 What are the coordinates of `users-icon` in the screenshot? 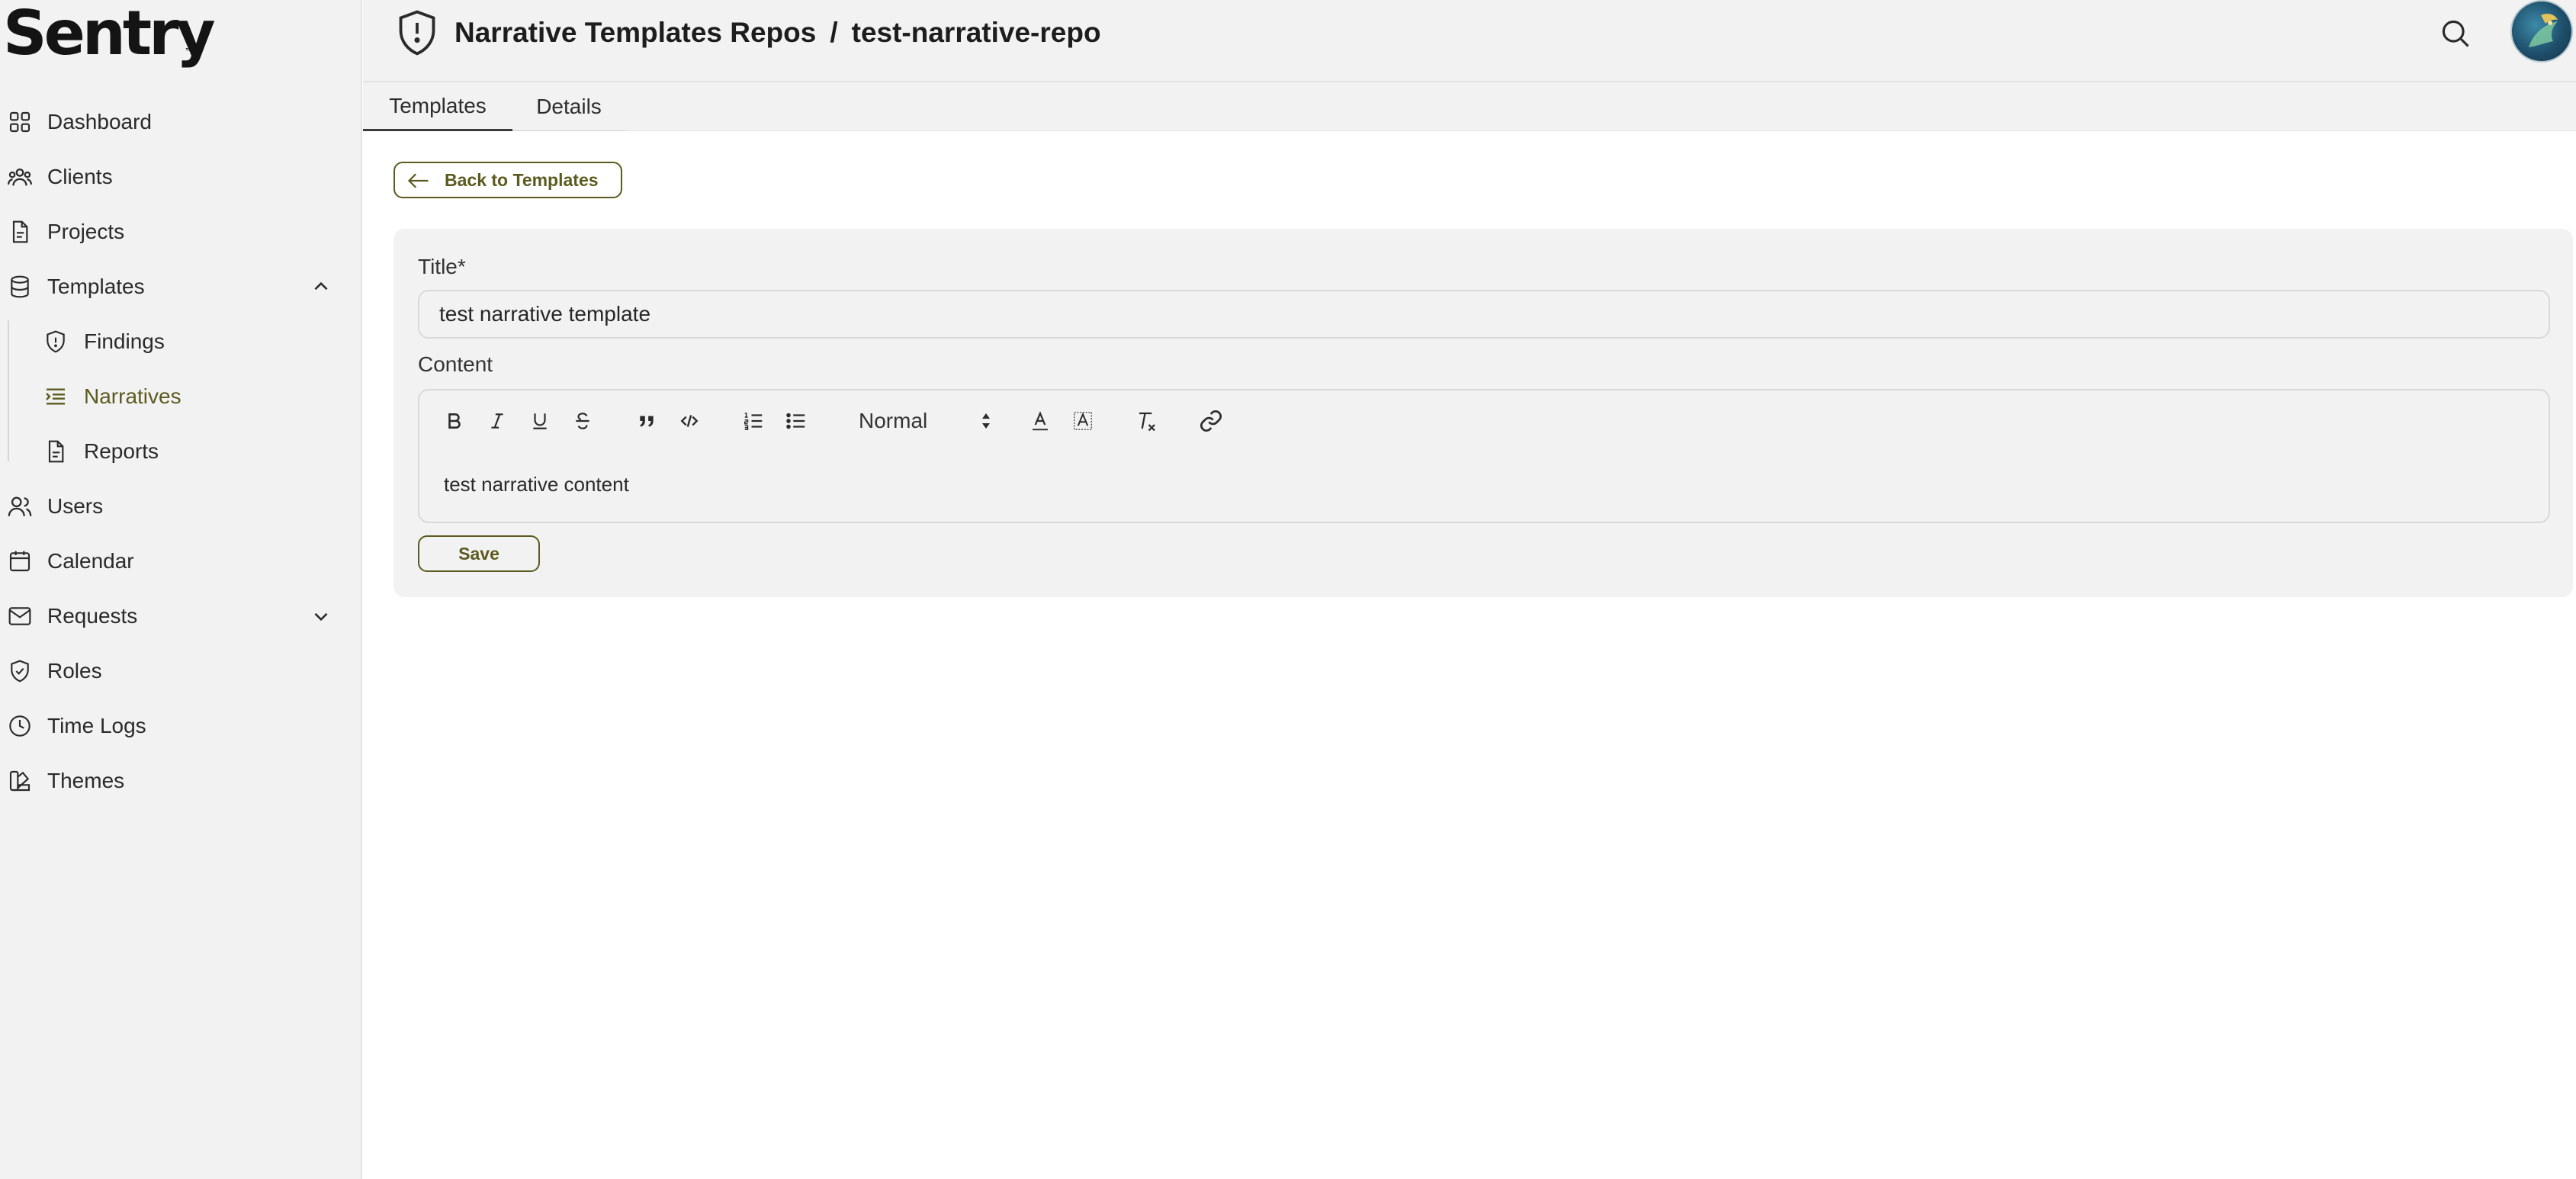 It's located at (20, 506).